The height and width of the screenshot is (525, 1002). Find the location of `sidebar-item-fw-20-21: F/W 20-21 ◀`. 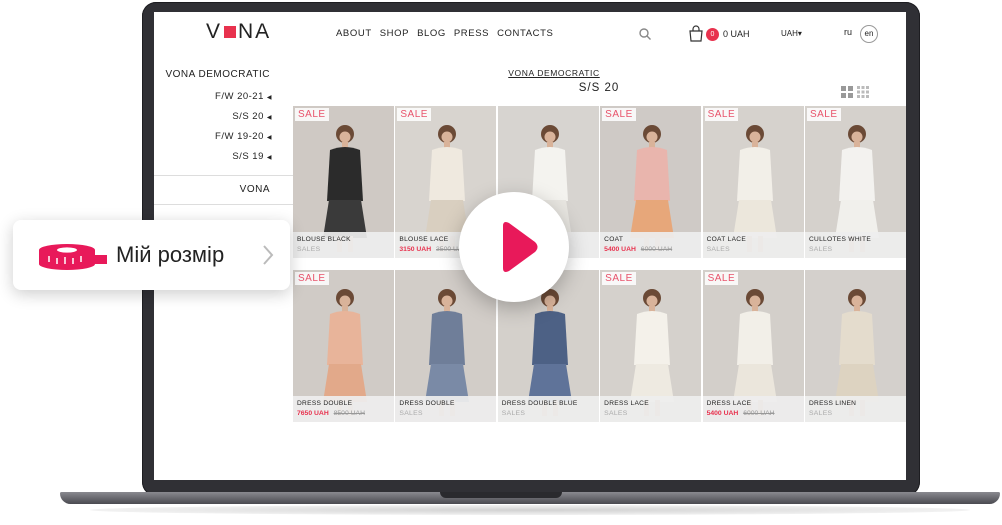

sidebar-item-fw-20-21: F/W 20-21 ◀ is located at coordinates (230, 97).